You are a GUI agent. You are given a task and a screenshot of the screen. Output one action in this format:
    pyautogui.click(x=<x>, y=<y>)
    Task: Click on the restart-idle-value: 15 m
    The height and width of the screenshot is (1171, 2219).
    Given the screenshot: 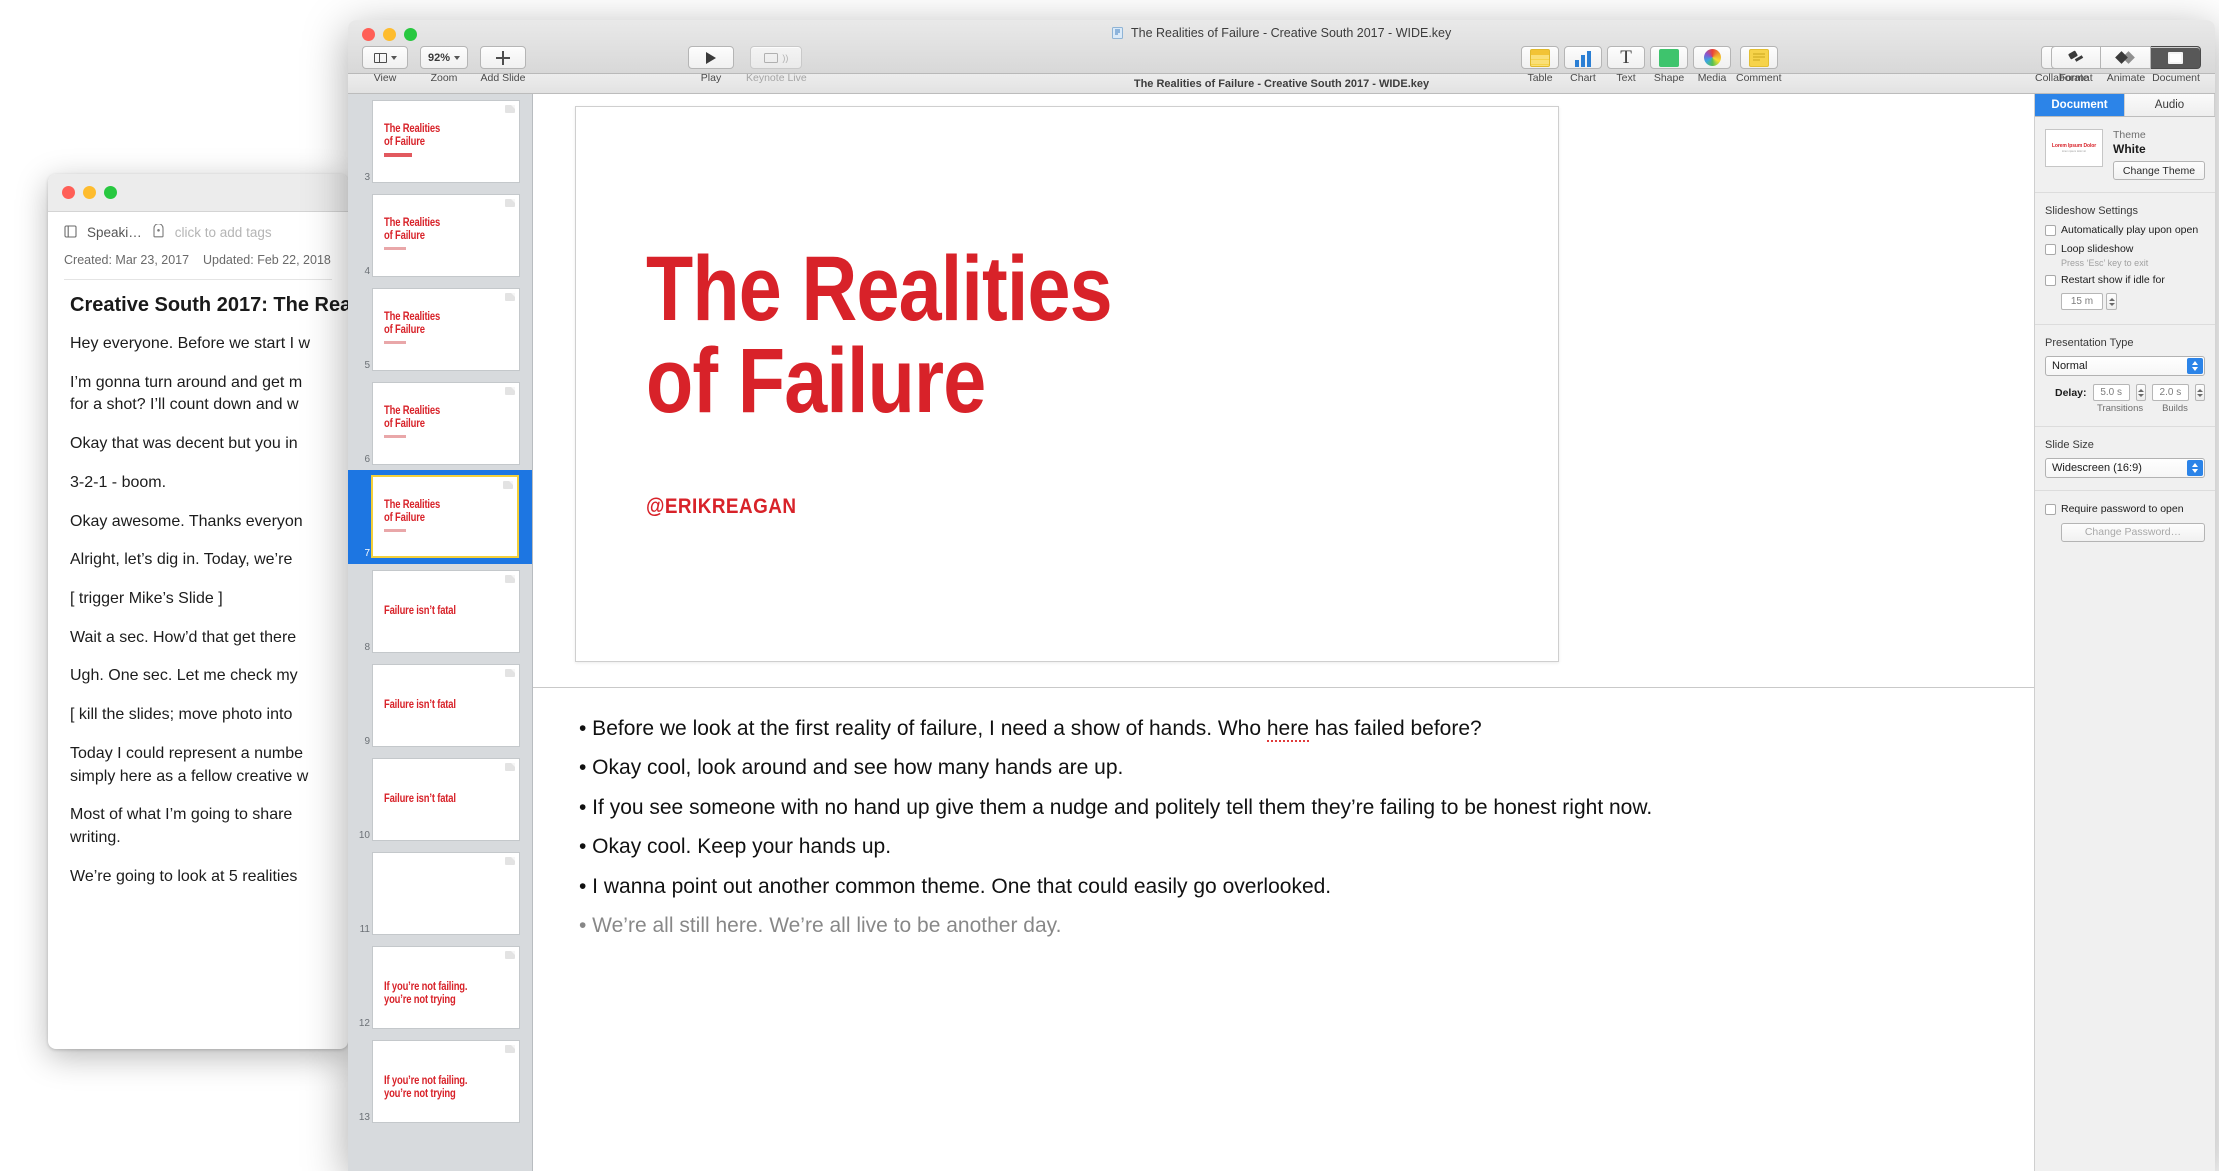 What is the action you would take?
    pyautogui.click(x=2082, y=302)
    